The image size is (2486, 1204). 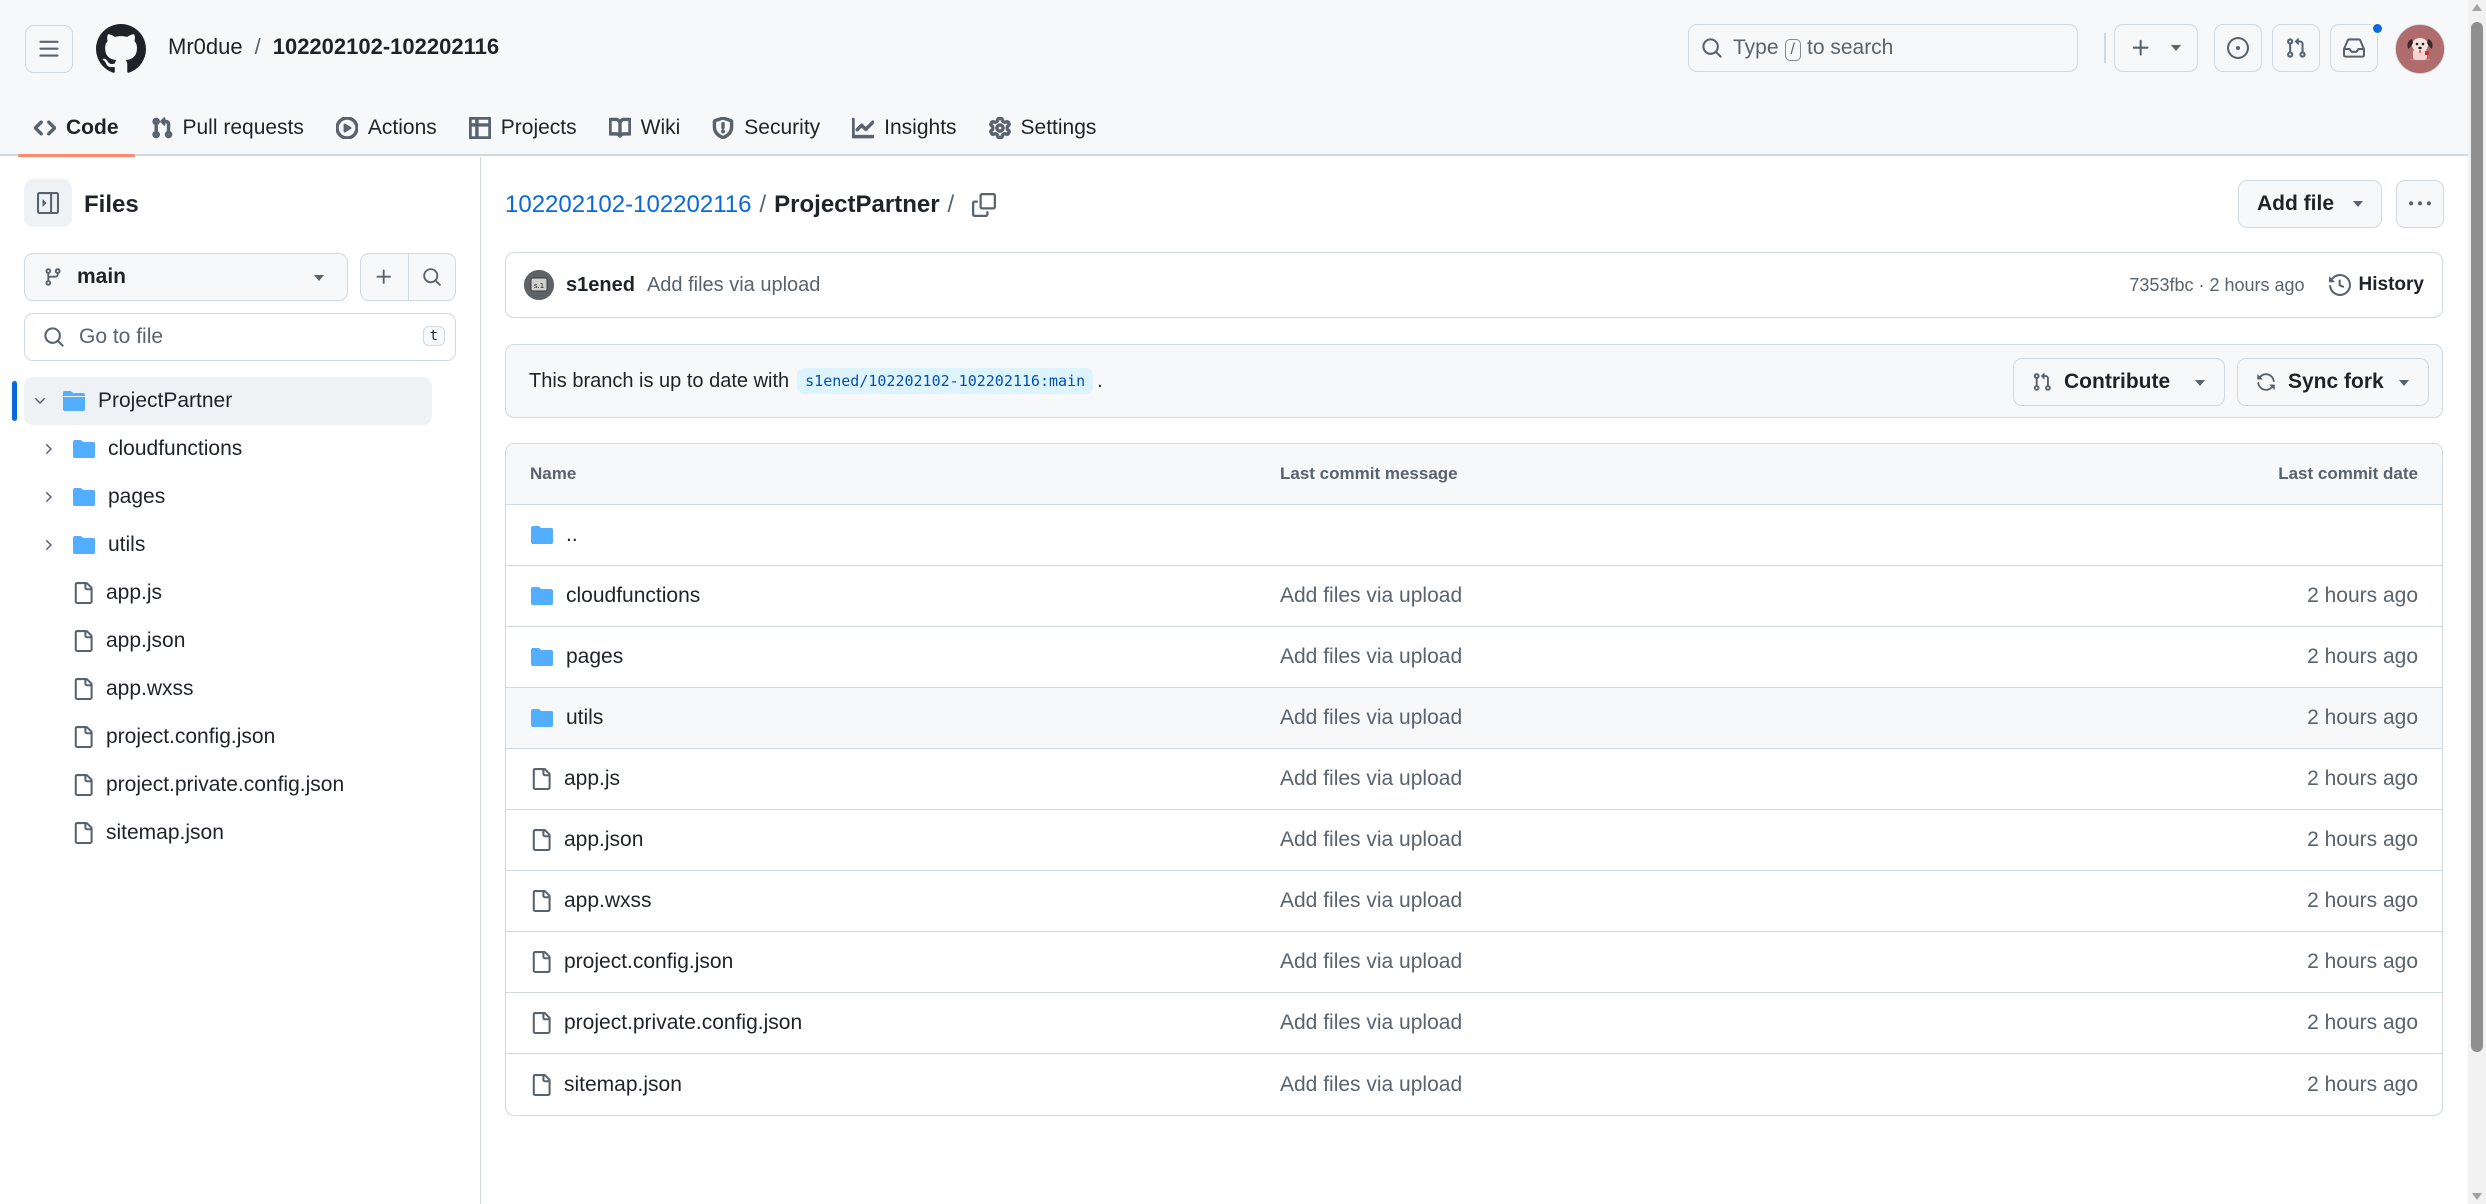 I want to click on github-logo-icon, so click(x=121, y=49).